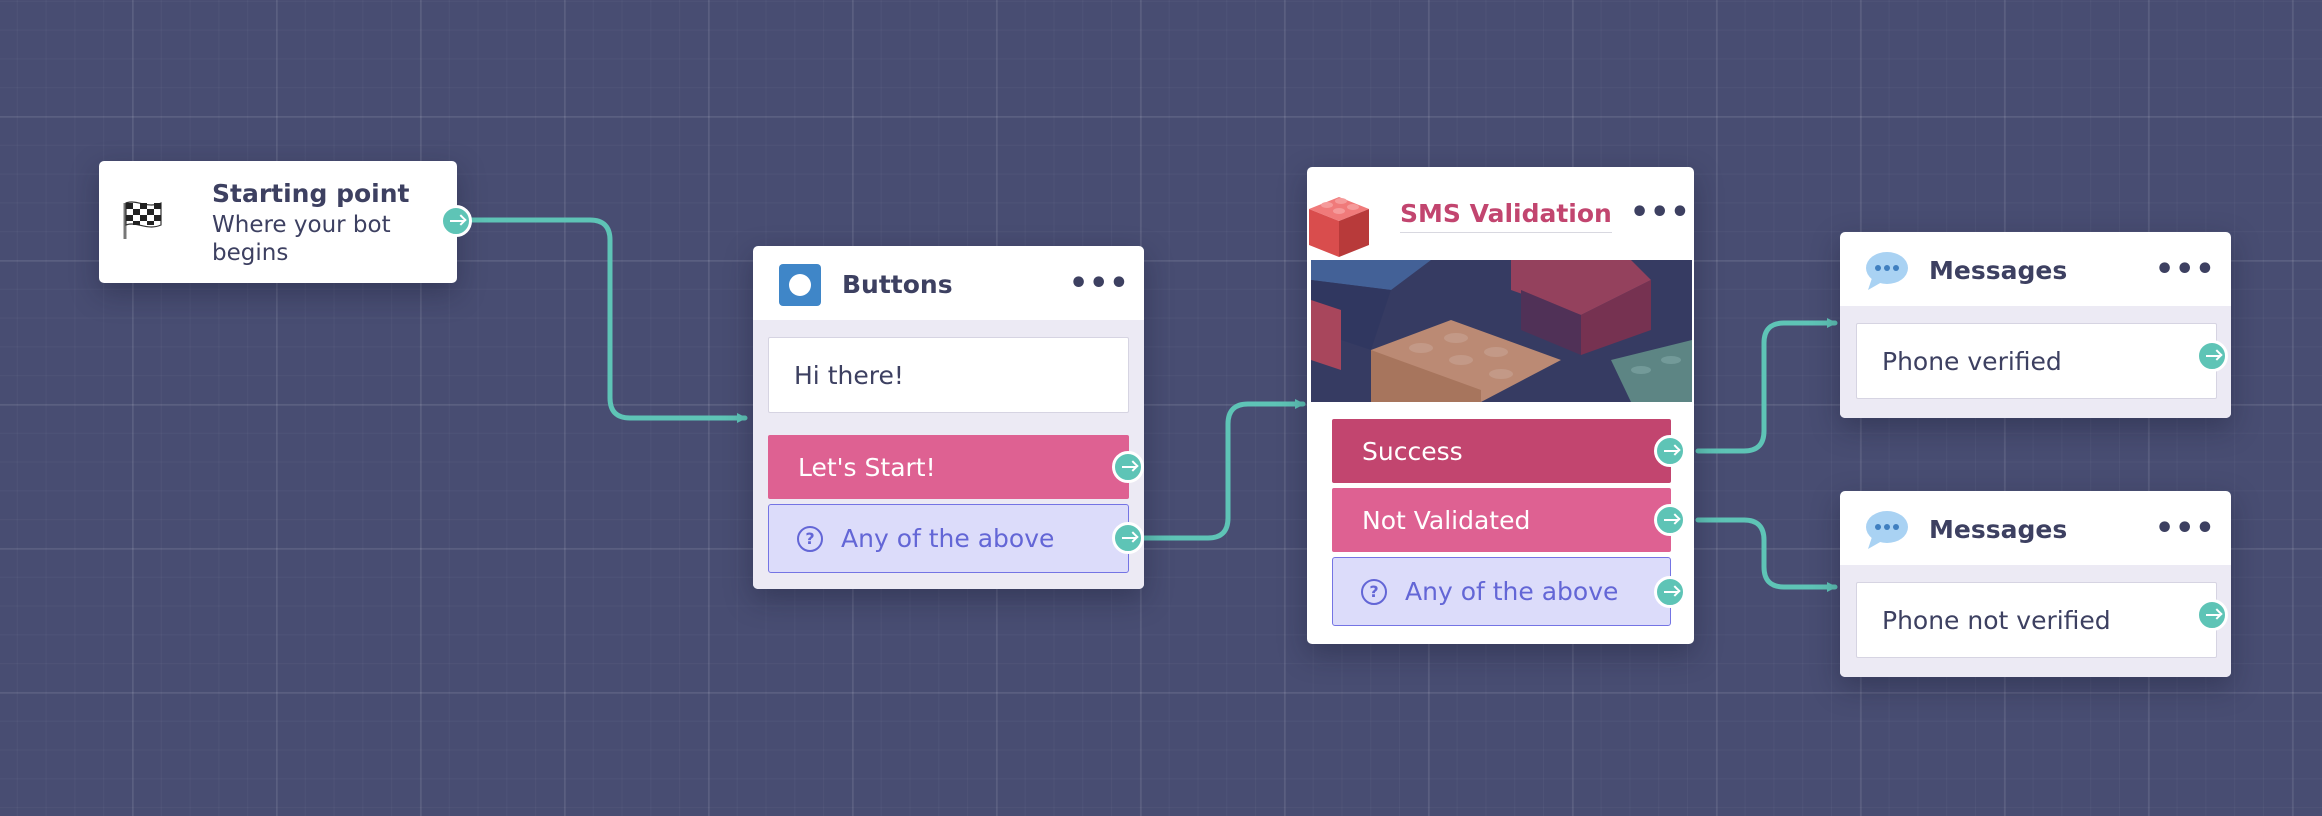 The height and width of the screenshot is (816, 2322). Describe the element at coordinates (1998, 270) in the screenshot. I see `messages-verified-title: Messages` at that location.